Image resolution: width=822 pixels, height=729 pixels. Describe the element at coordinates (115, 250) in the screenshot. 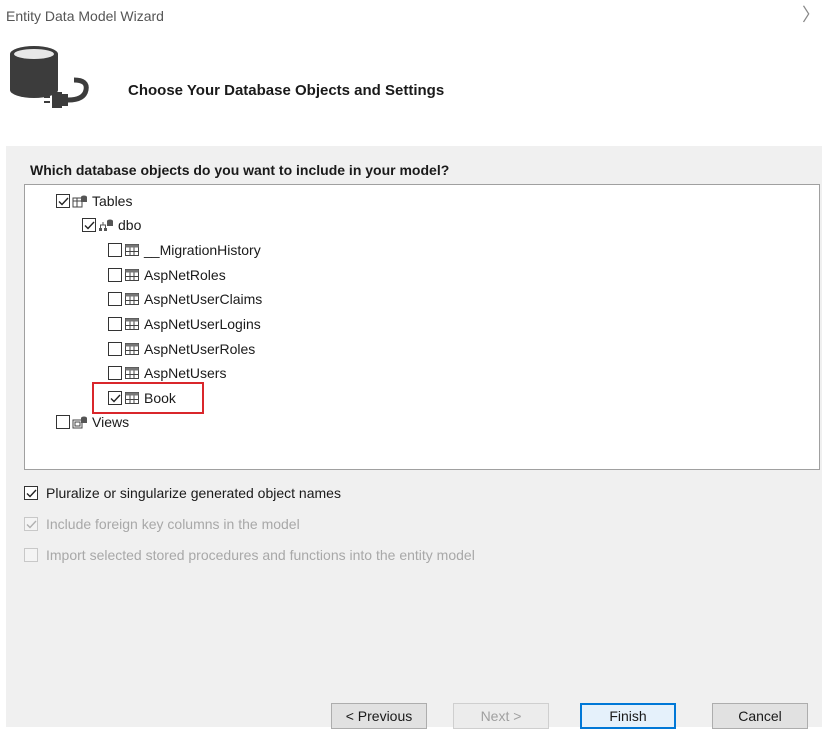

I see `migrationhistory-checkbox` at that location.